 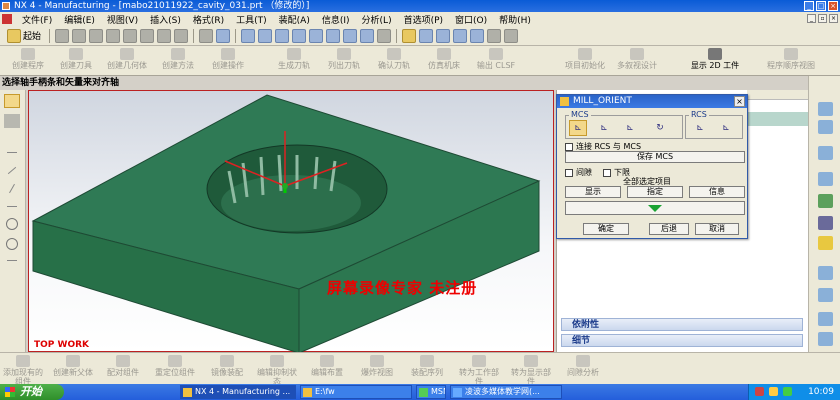 I want to click on rcs-dynamic-icon: ⊾, so click(x=726, y=128).